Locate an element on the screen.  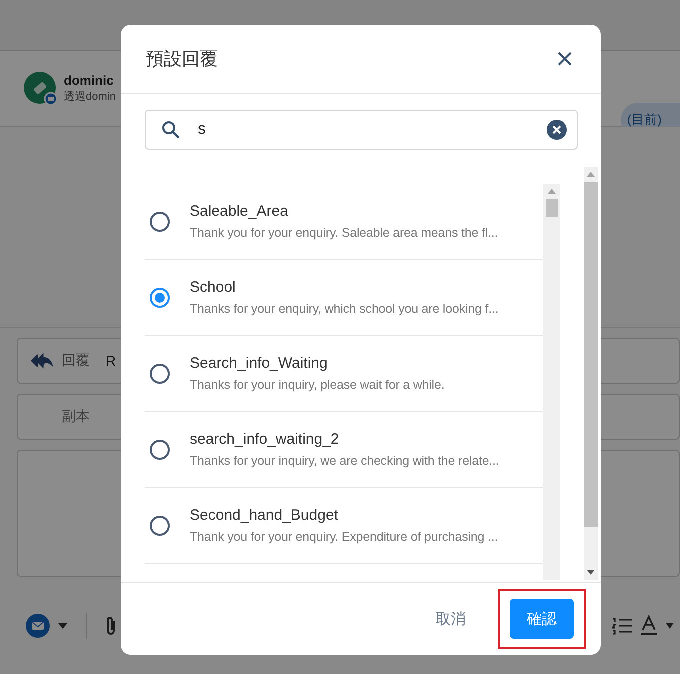
reply-value: R is located at coordinates (111, 361).